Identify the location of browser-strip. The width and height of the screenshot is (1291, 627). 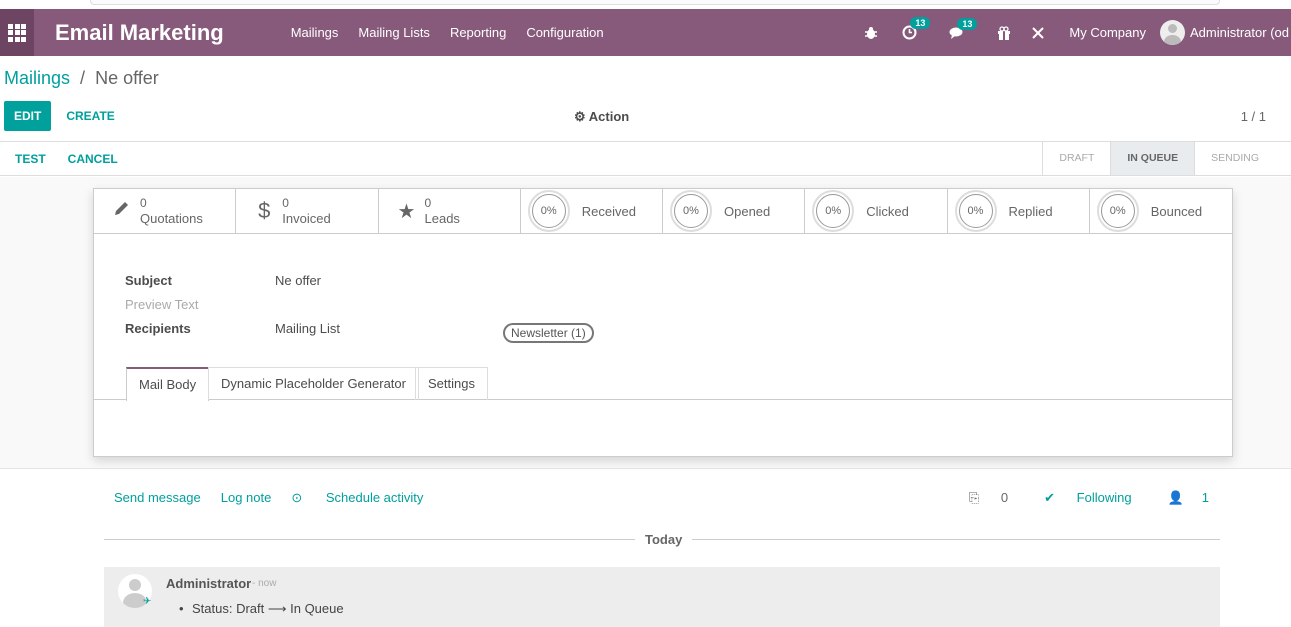
(645, 4).